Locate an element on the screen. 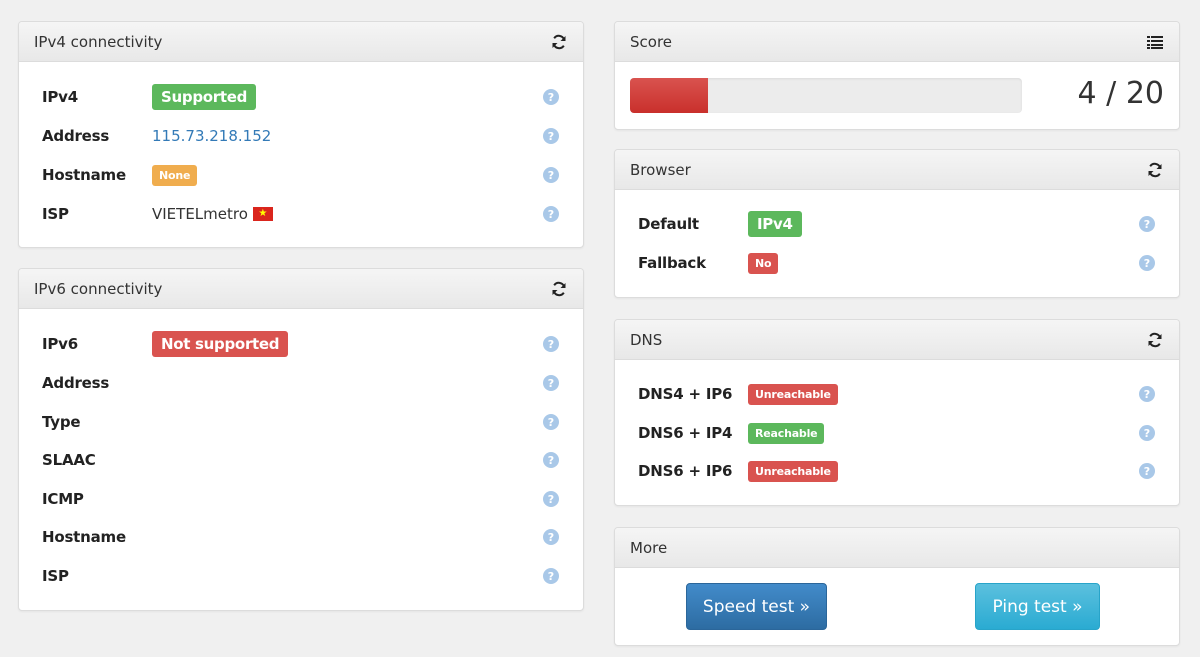 This screenshot has height=657, width=1200. row-label: Type is located at coordinates (61, 422).